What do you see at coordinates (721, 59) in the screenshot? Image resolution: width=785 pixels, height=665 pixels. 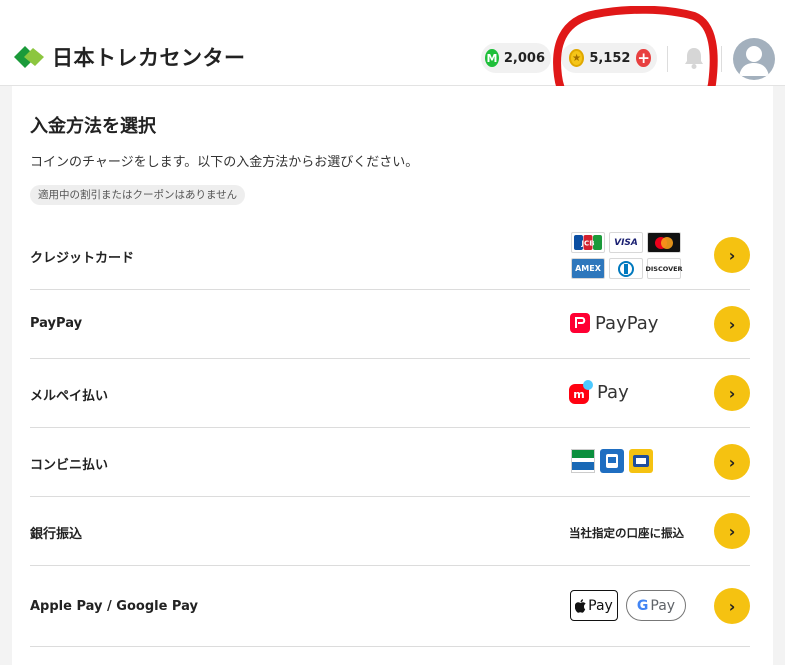 I see `header-divider` at bounding box center [721, 59].